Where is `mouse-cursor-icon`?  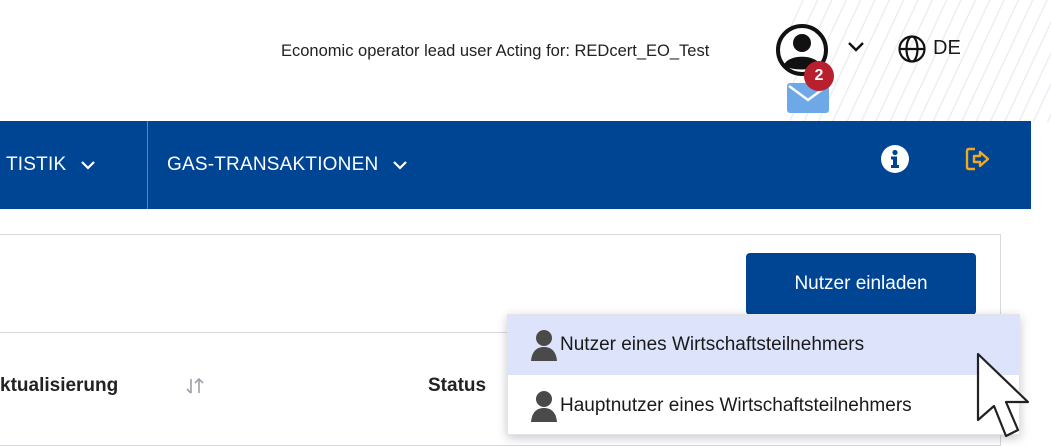 mouse-cursor-icon is located at coordinates (1003, 395).